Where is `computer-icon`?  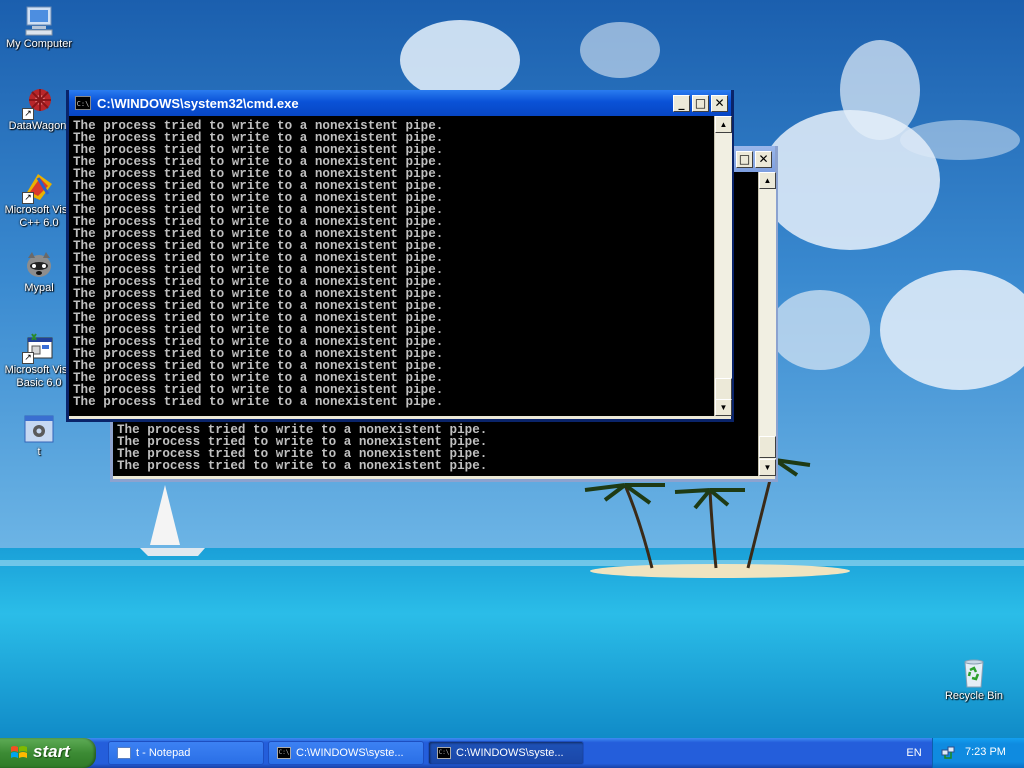
computer-icon is located at coordinates (39, 21).